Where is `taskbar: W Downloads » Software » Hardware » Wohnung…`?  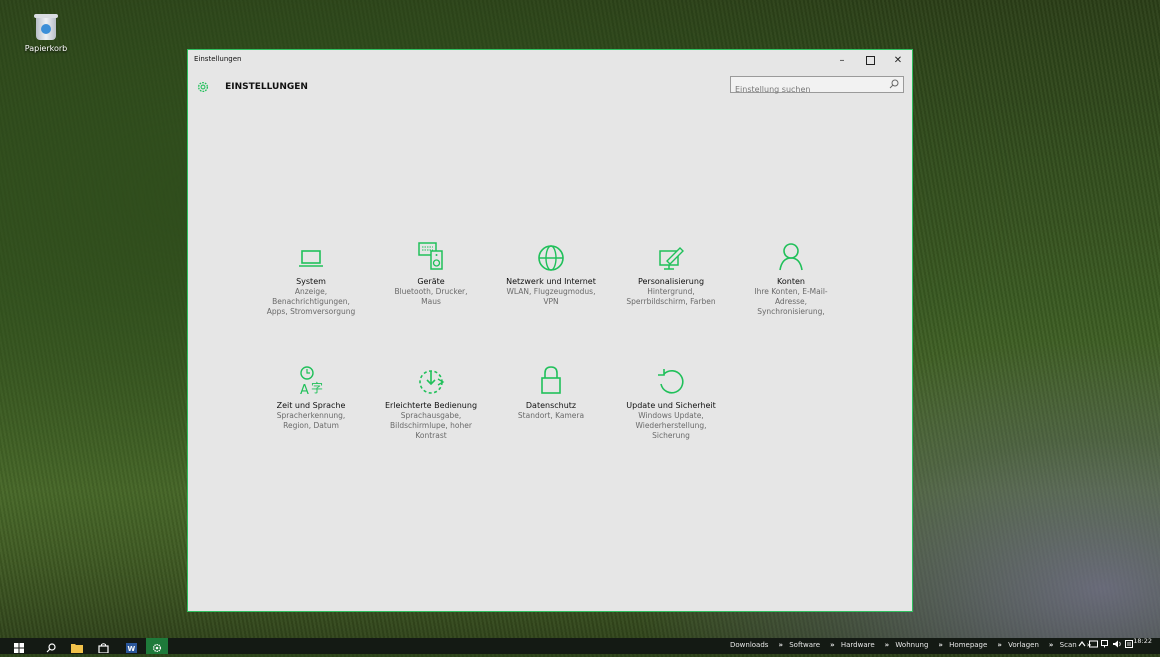
taskbar: W Downloads » Software » Hardware » Wohnung… is located at coordinates (580, 646).